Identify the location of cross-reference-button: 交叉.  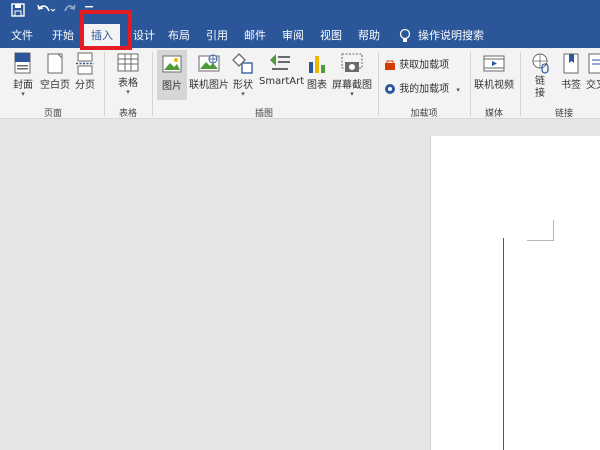
(593, 71).